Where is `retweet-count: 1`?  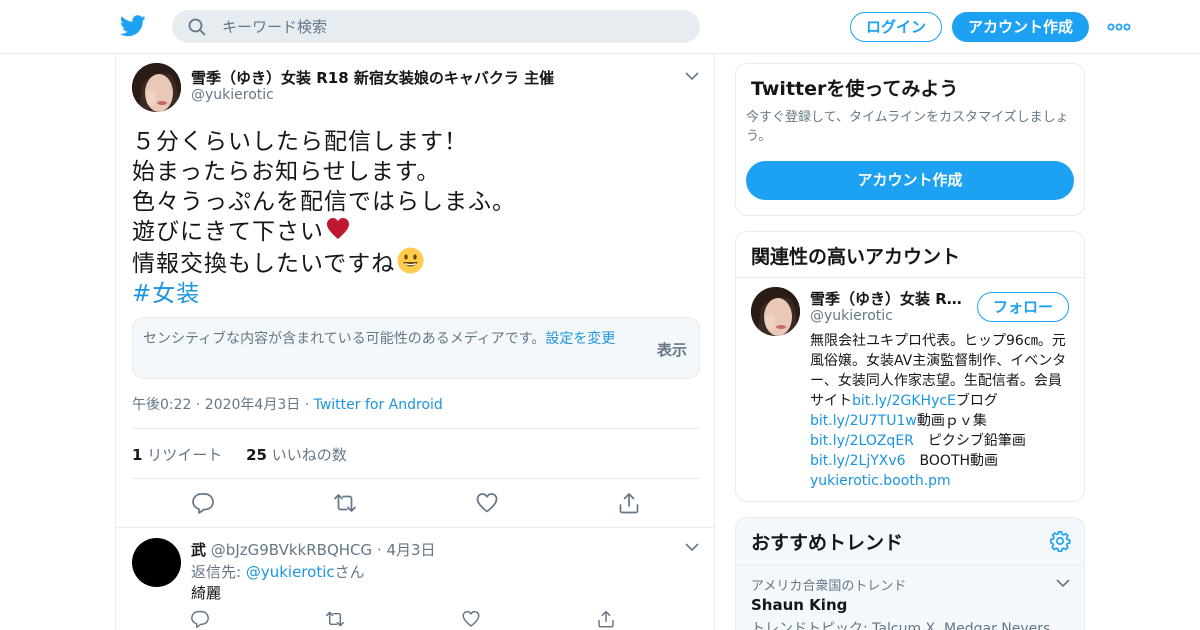
retweet-count: 1 is located at coordinates (137, 455).